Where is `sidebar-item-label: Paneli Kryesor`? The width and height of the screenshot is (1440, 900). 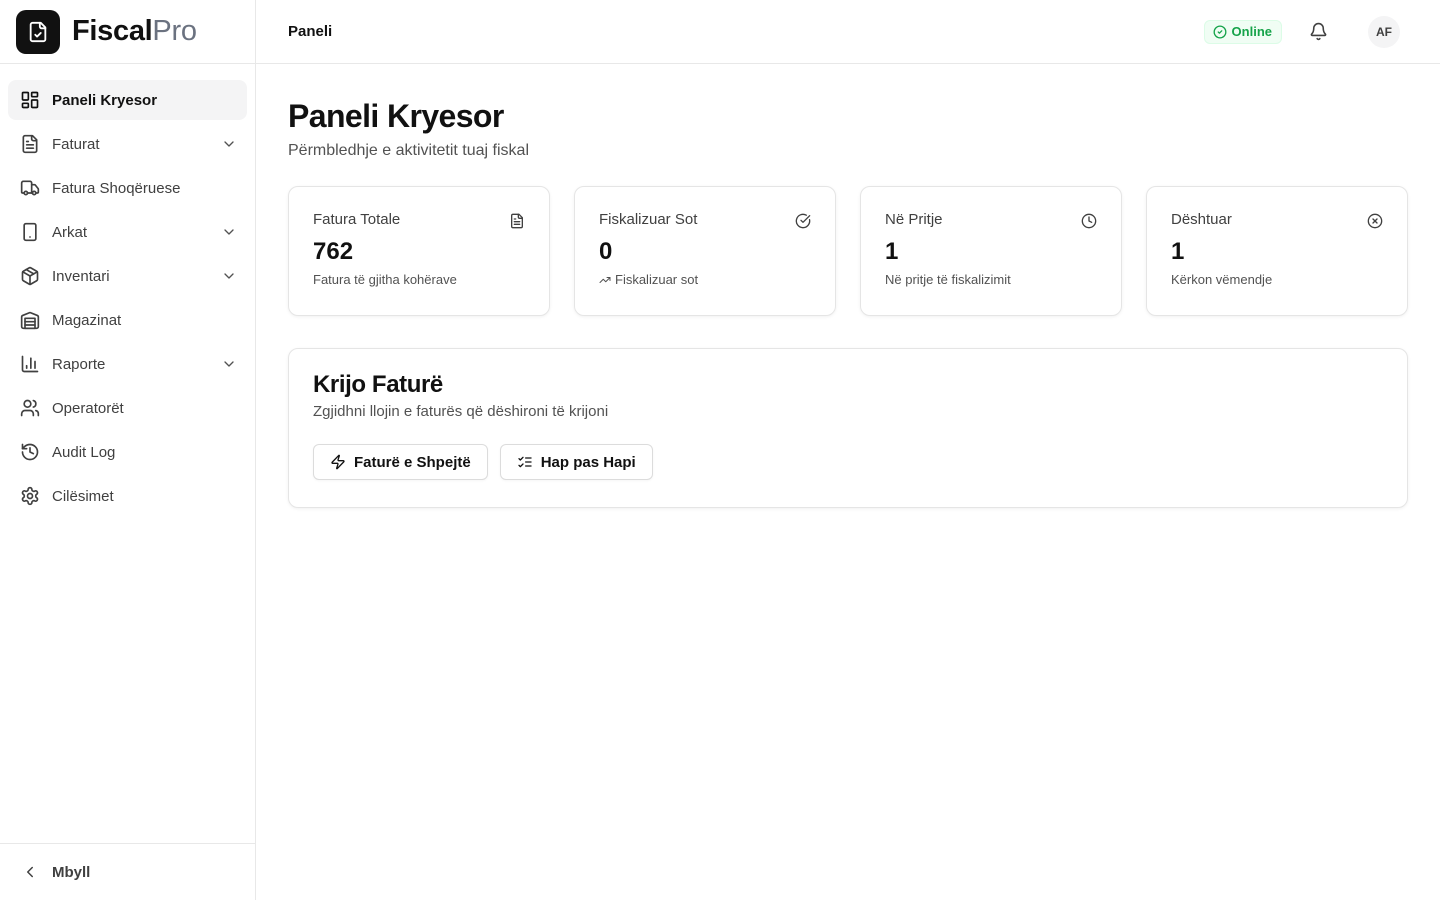 sidebar-item-label: Paneli Kryesor is located at coordinates (105, 100).